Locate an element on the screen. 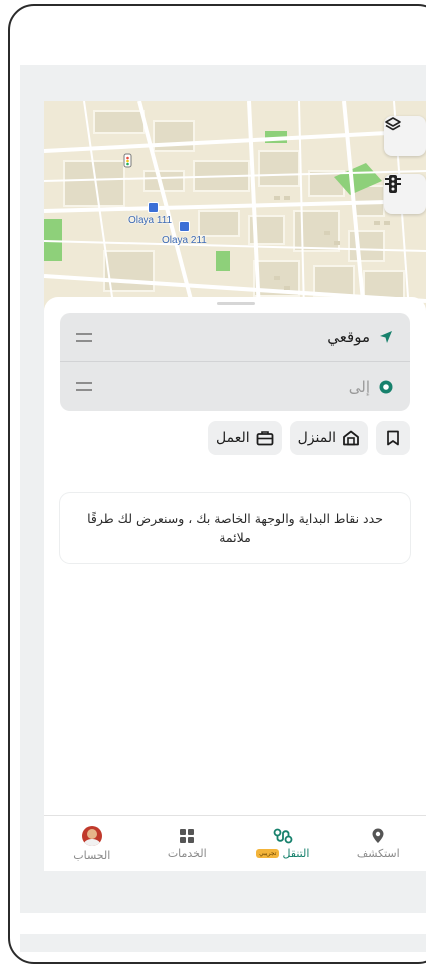 The width and height of the screenshot is (426, 964). bottom-tab-bar: استكشف التنقل تجريبي الخدمات ا is located at coordinates (235, 843).